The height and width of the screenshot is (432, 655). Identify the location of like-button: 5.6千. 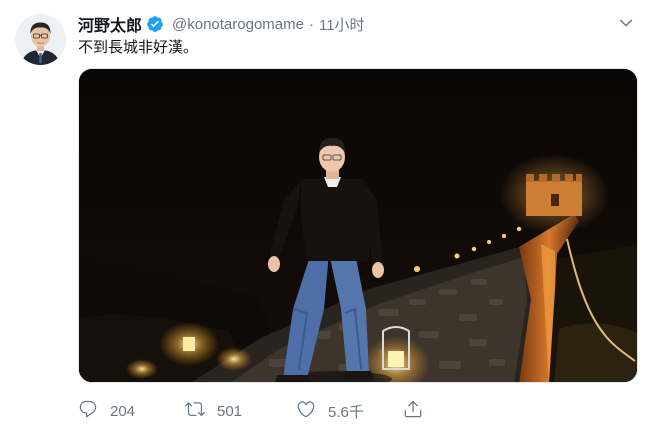
(330, 411).